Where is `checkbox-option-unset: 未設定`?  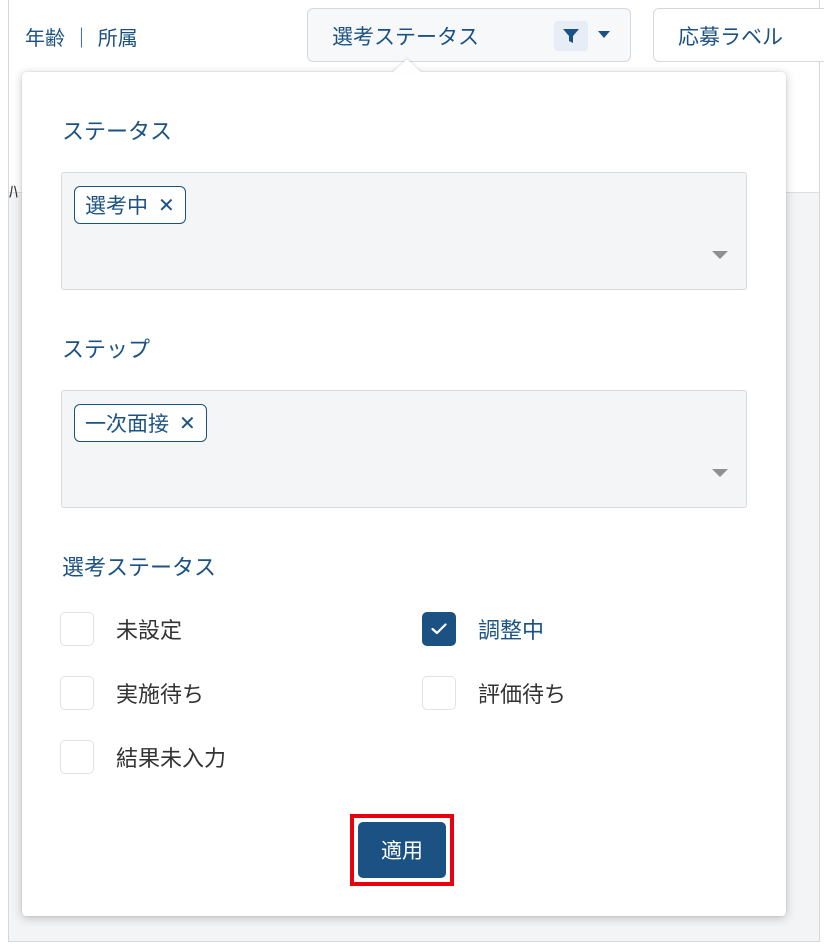 checkbox-option-unset: 未設定 is located at coordinates (121, 629).